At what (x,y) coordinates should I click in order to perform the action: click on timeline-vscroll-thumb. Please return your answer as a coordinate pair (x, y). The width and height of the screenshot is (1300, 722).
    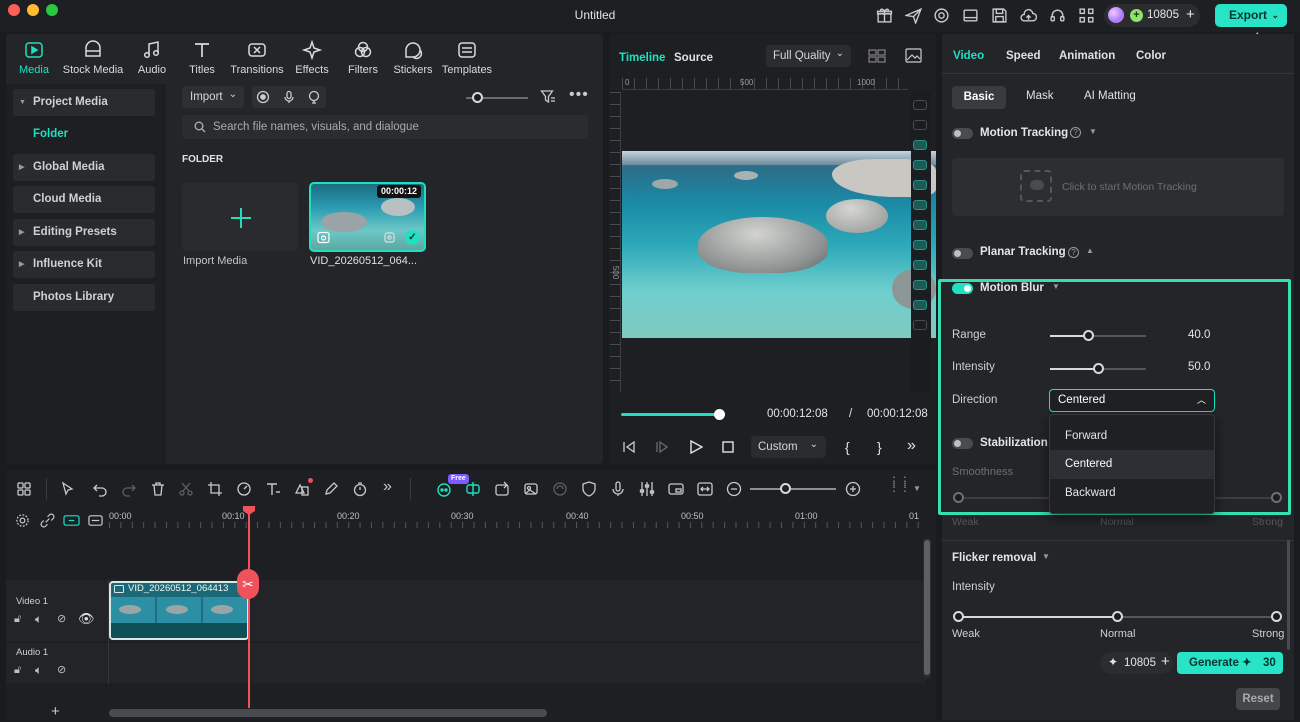
    Looking at the image, I should click on (927, 607).